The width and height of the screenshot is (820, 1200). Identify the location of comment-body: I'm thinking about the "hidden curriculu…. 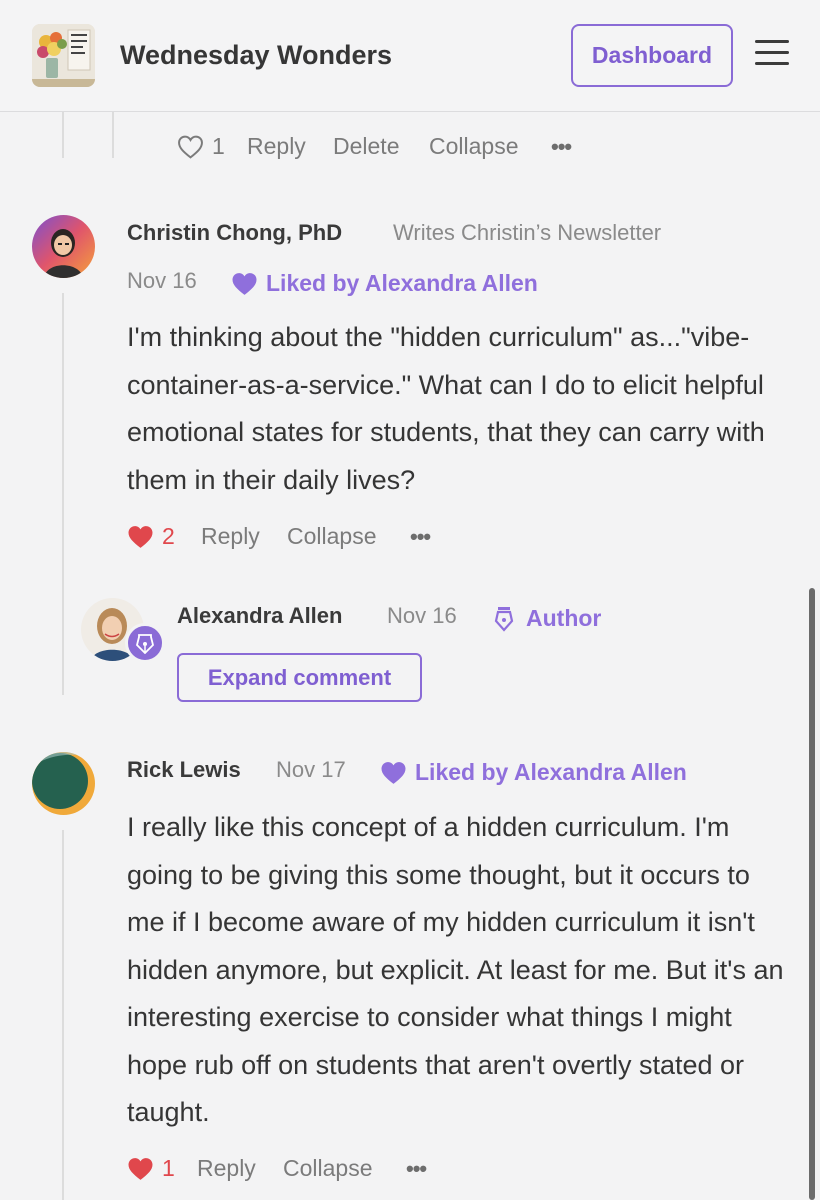
(446, 408).